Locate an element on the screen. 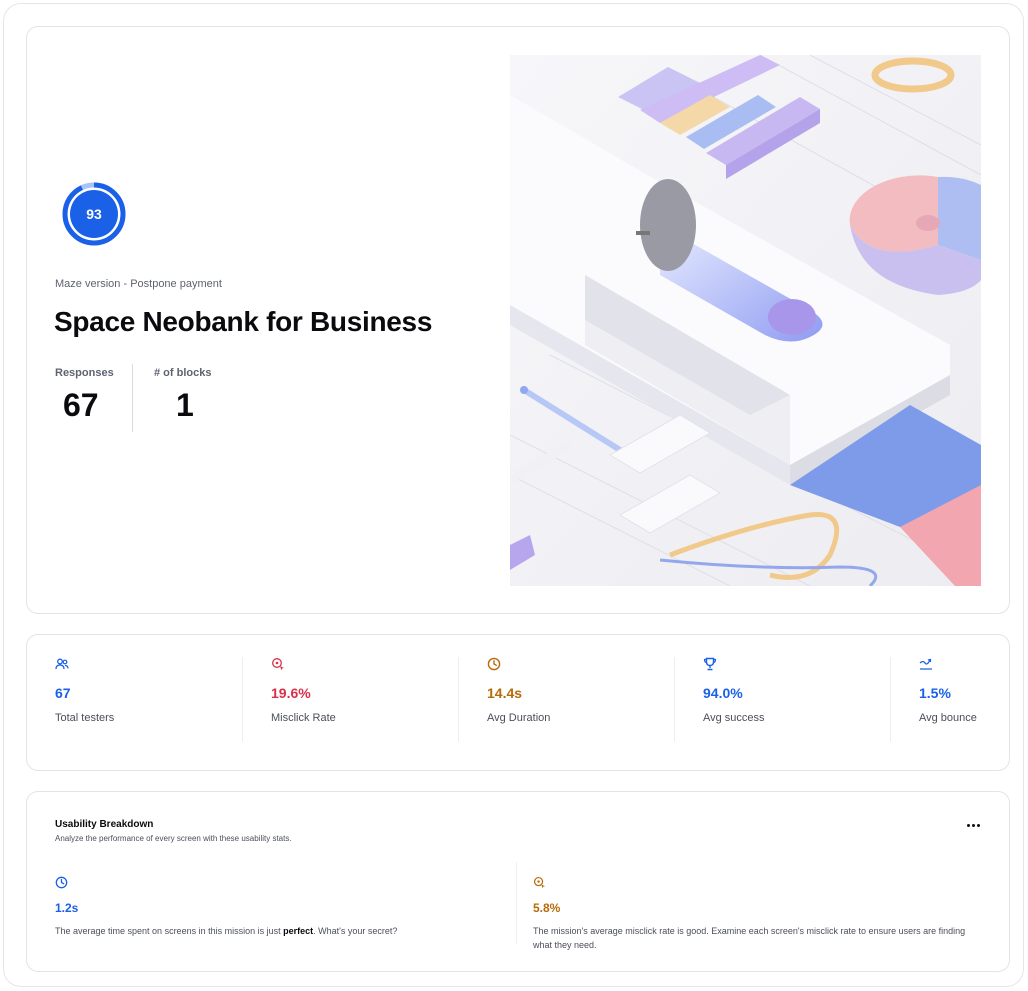 The width and height of the screenshot is (1028, 991). stat-avg-duration: 14.4s Avg Duration is located at coordinates (567, 699).